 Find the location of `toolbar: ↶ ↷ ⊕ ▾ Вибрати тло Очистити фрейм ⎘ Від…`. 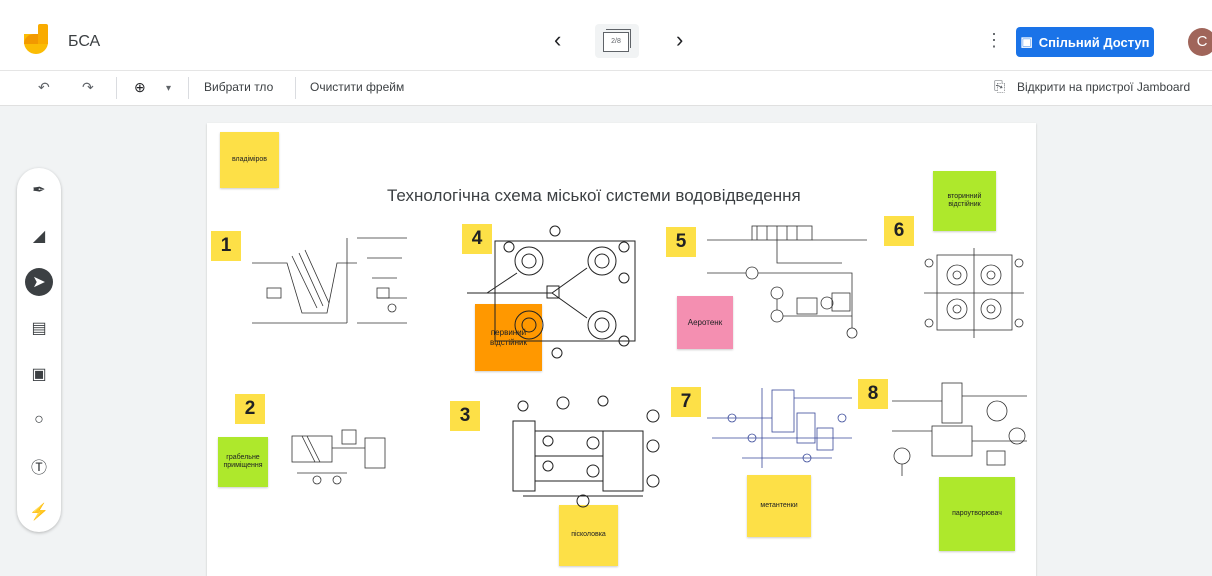

toolbar: ↶ ↷ ⊕ ▾ Вибрати тло Очистити фрейм ⎘ Від… is located at coordinates (606, 88).